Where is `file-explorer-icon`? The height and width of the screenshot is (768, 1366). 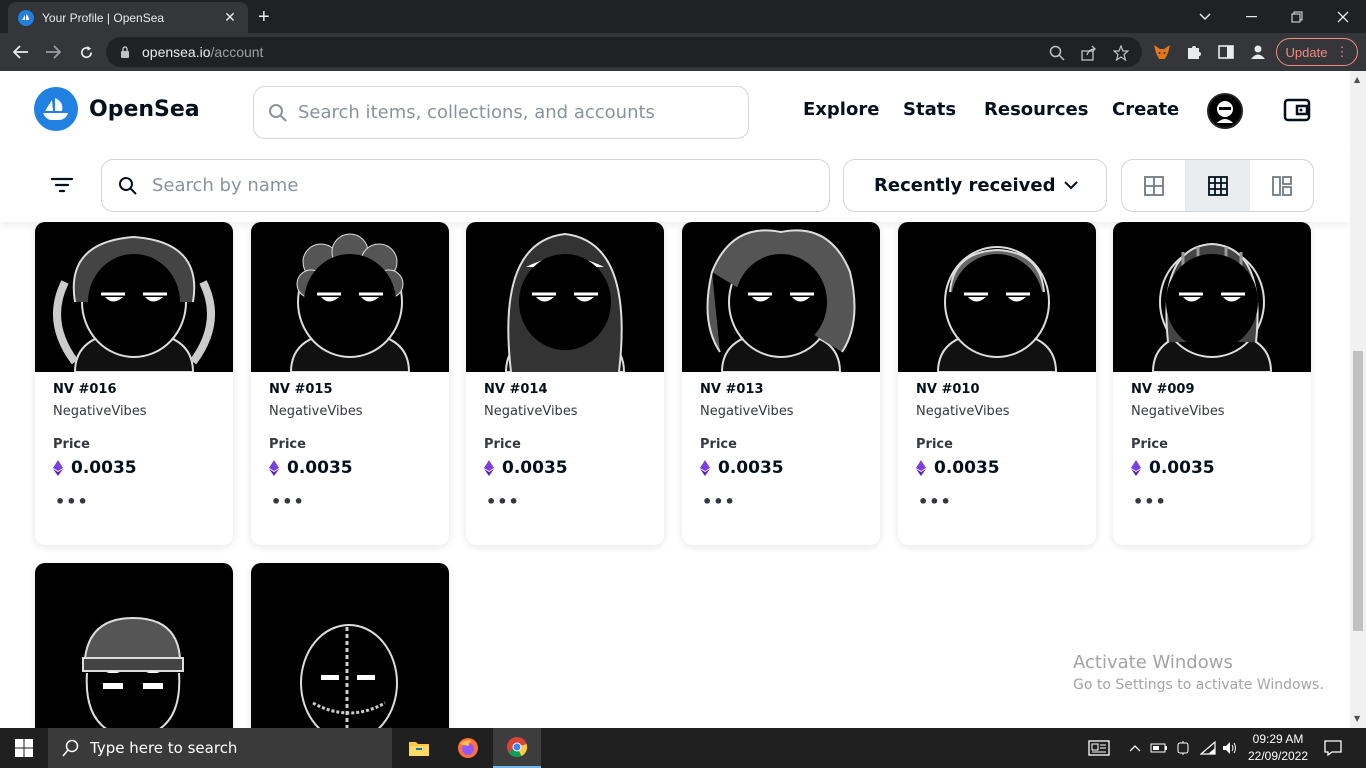 file-explorer-icon is located at coordinates (419, 748).